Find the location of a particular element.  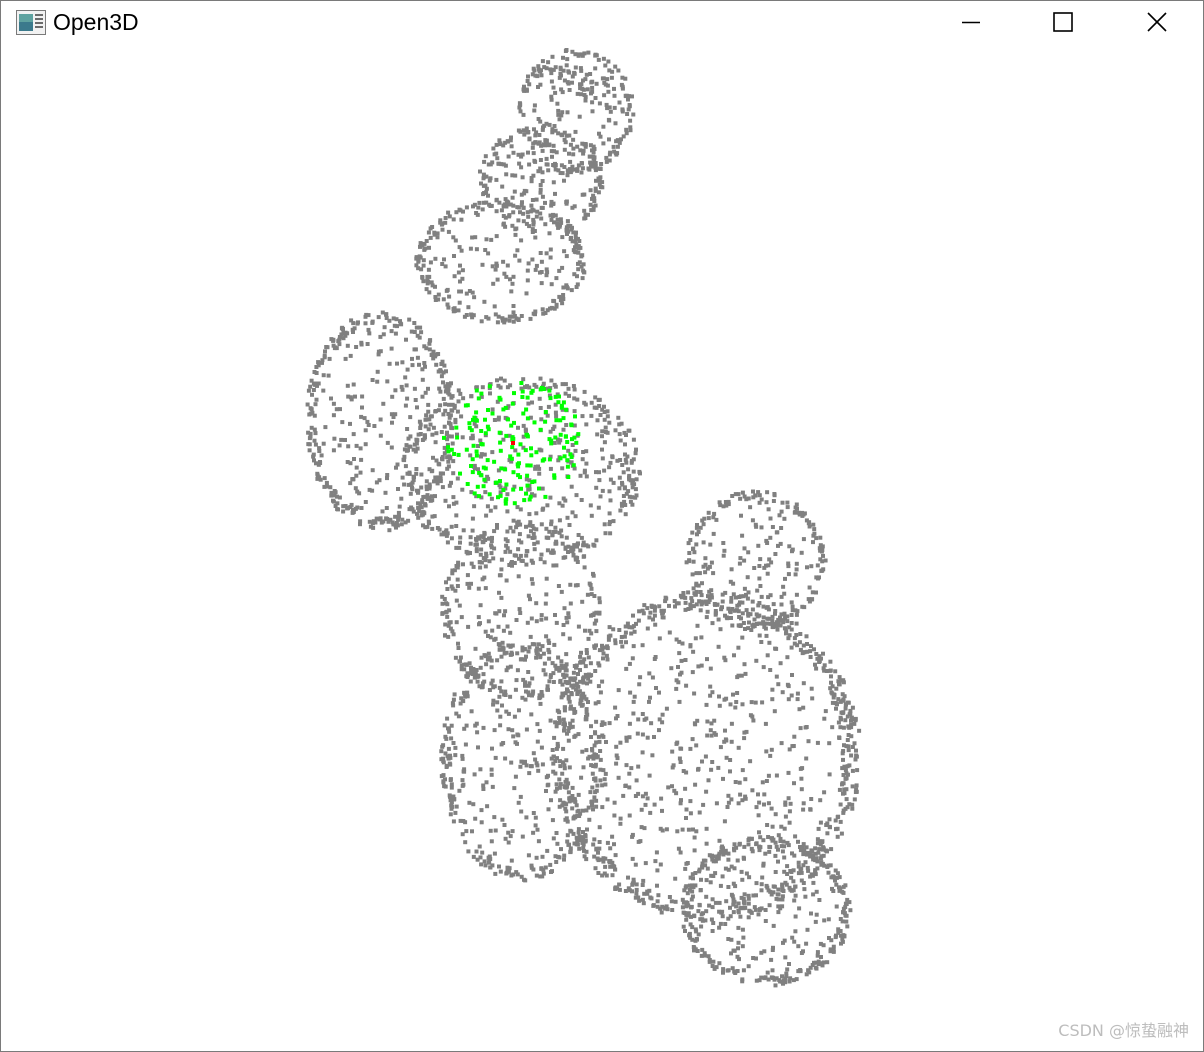

close-button is located at coordinates (1157, 22).